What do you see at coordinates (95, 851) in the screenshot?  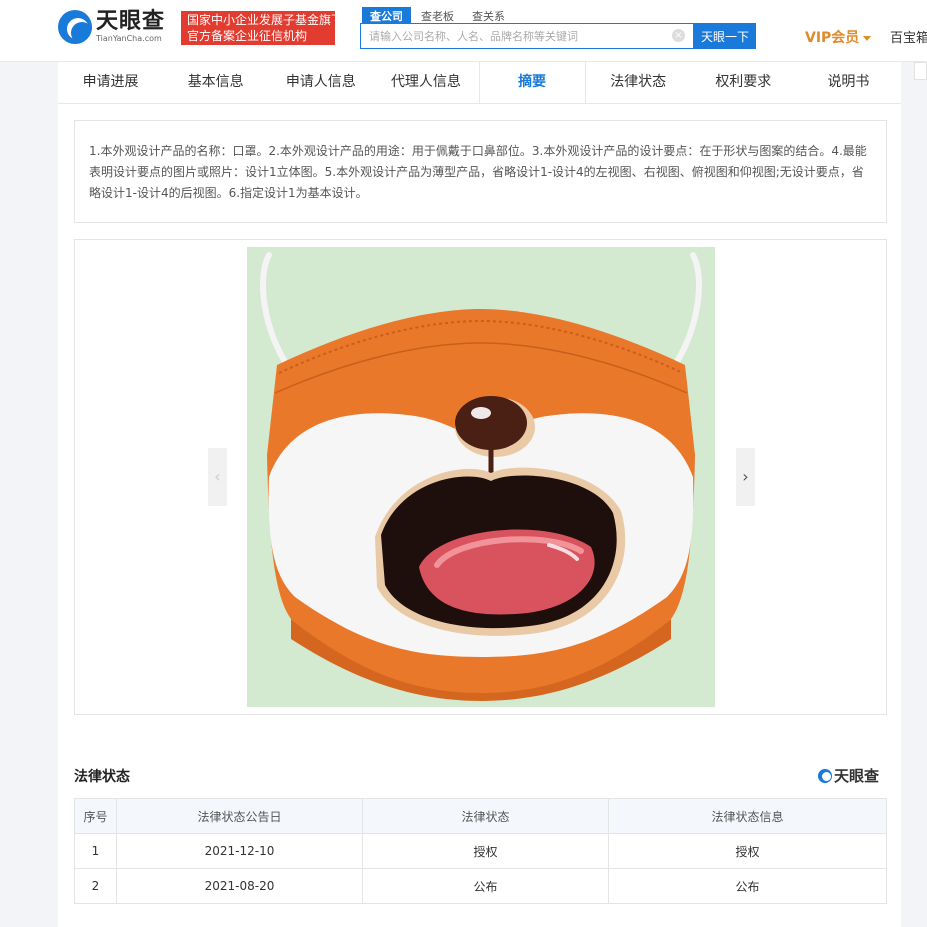 I see `cell-index: 1` at bounding box center [95, 851].